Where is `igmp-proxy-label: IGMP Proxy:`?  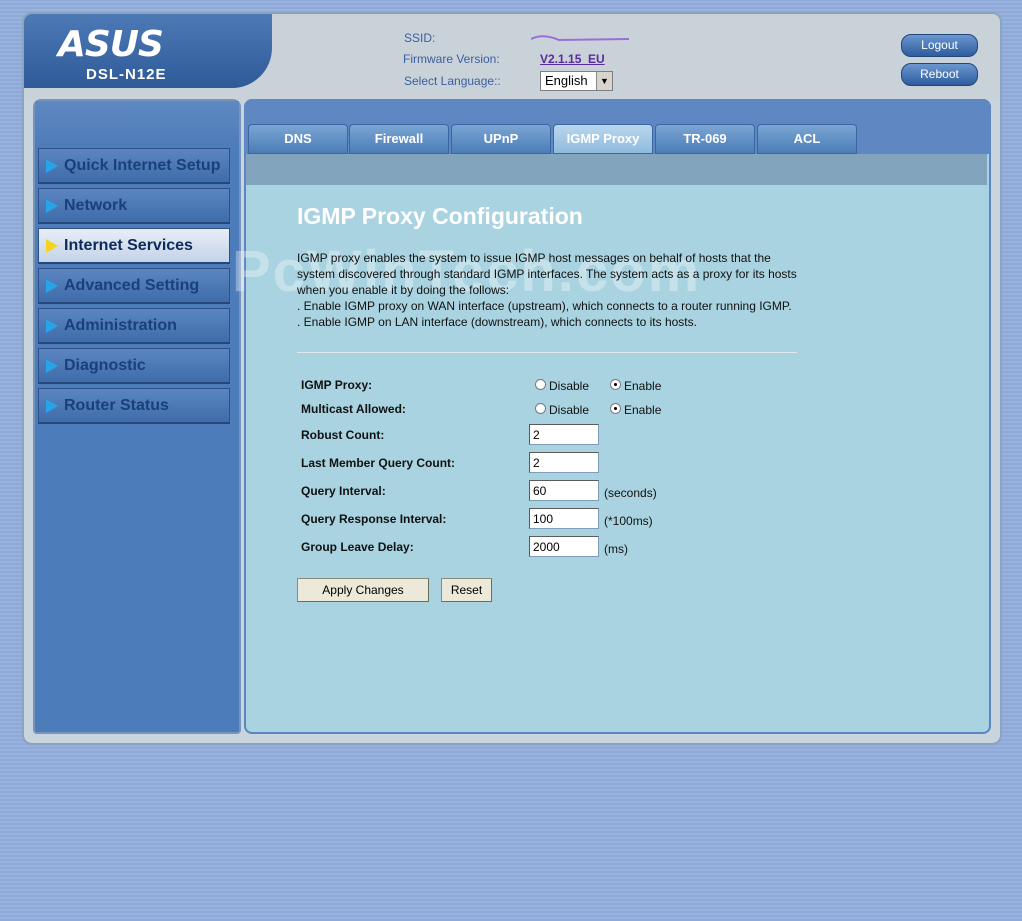 igmp-proxy-label: IGMP Proxy: is located at coordinates (337, 385).